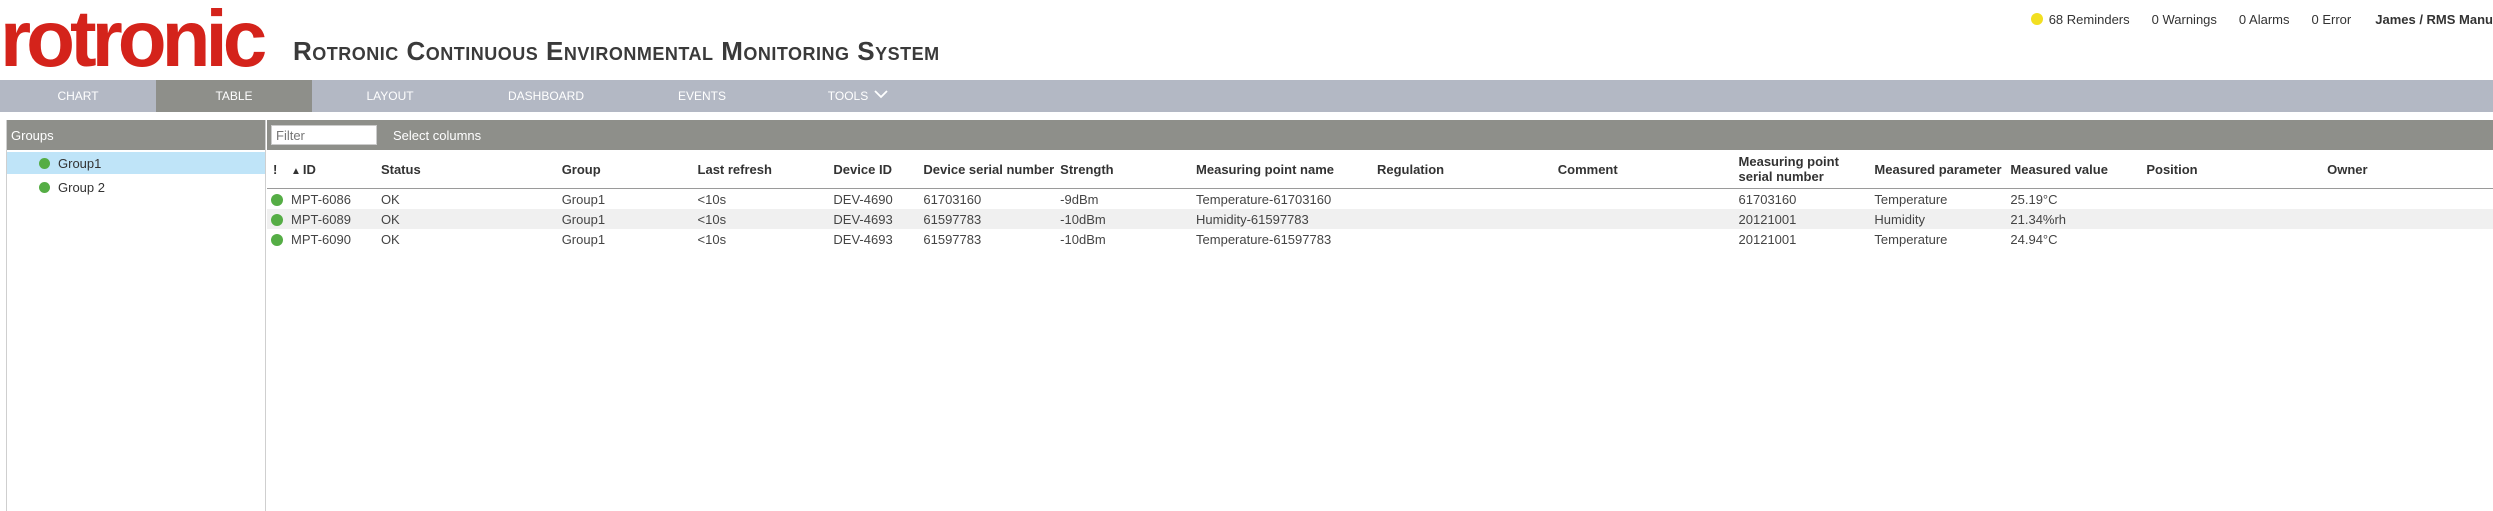 This screenshot has height=511, width=2493. Describe the element at coordinates (1122, 169) in the screenshot. I see `col-header-strength: Strength` at that location.